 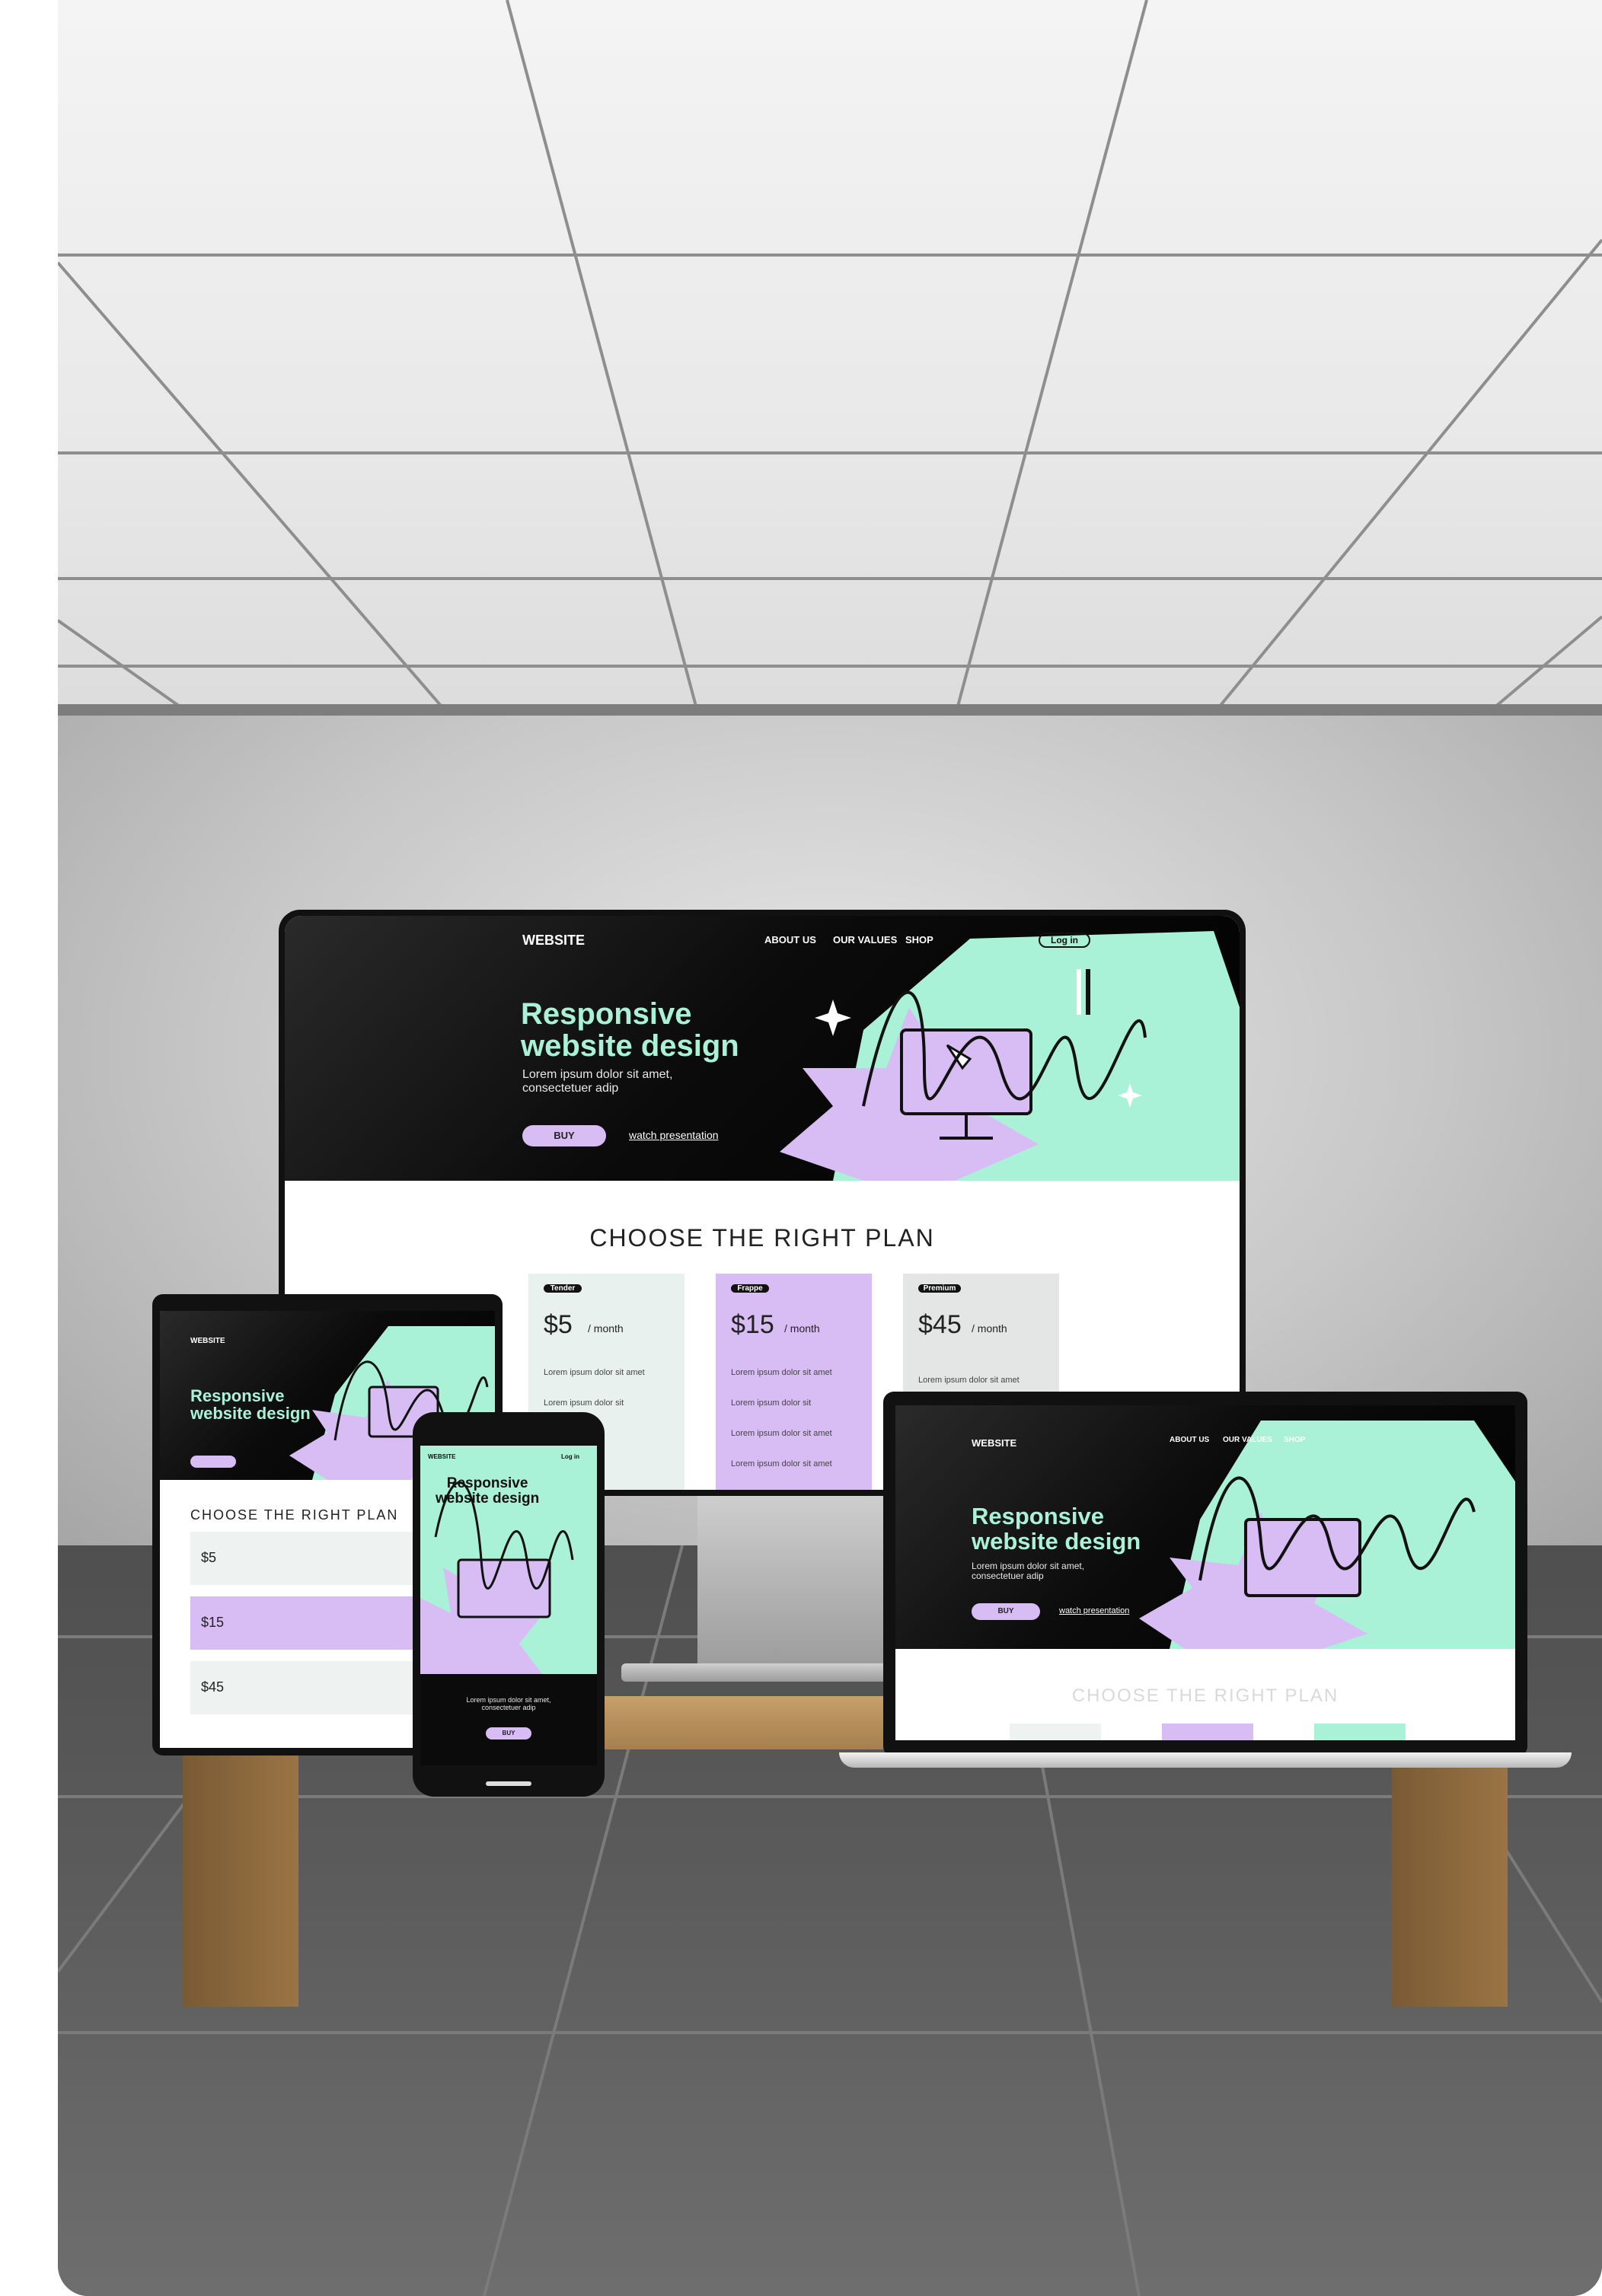 What do you see at coordinates (1006, 1611) in the screenshot?
I see `laptop-buy-button: BUY` at bounding box center [1006, 1611].